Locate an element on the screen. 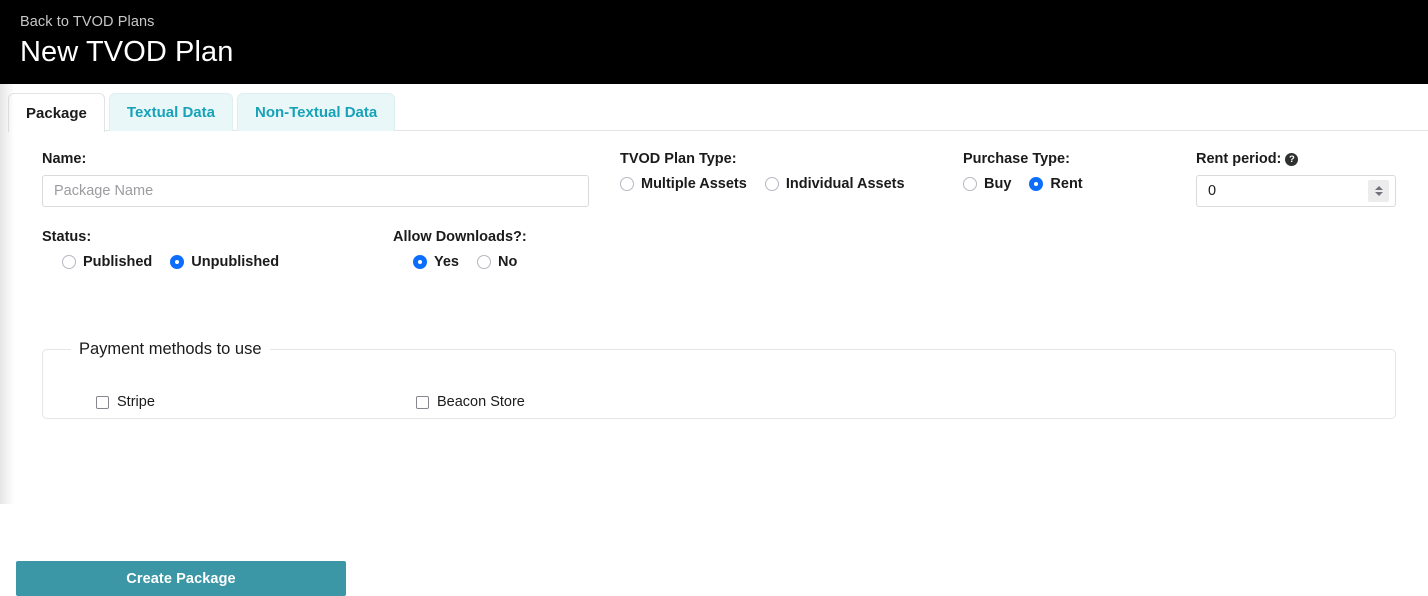 This screenshot has height=596, width=1428. radio-option-rent: Rent is located at coordinates (1056, 184).